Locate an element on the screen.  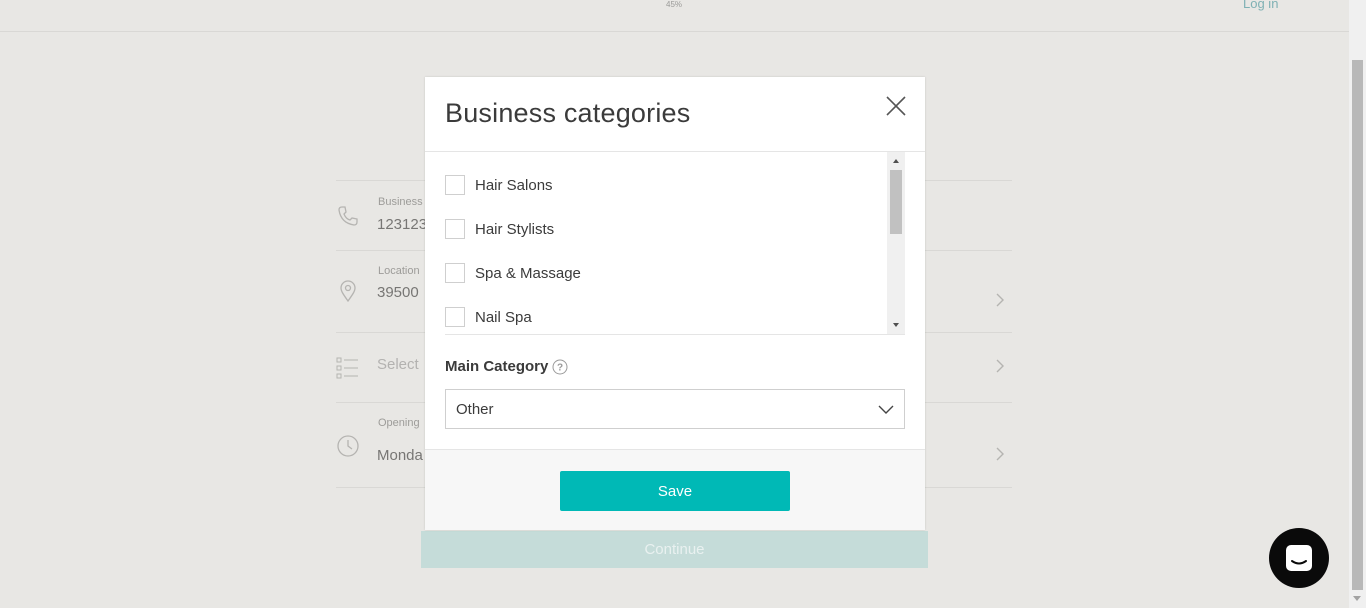
progress-label: 45% is located at coordinates (674, 4).